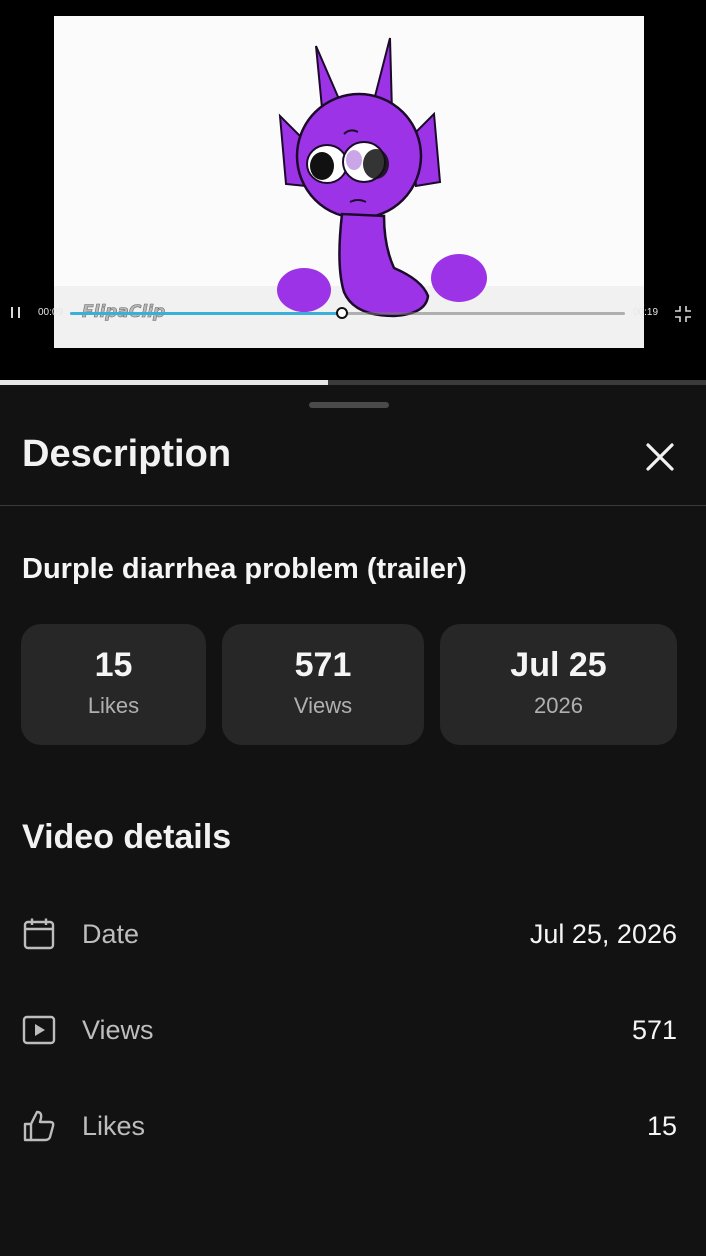 This screenshot has width=706, height=1256. Describe the element at coordinates (127, 454) in the screenshot. I see `sheet-title: Description` at that location.